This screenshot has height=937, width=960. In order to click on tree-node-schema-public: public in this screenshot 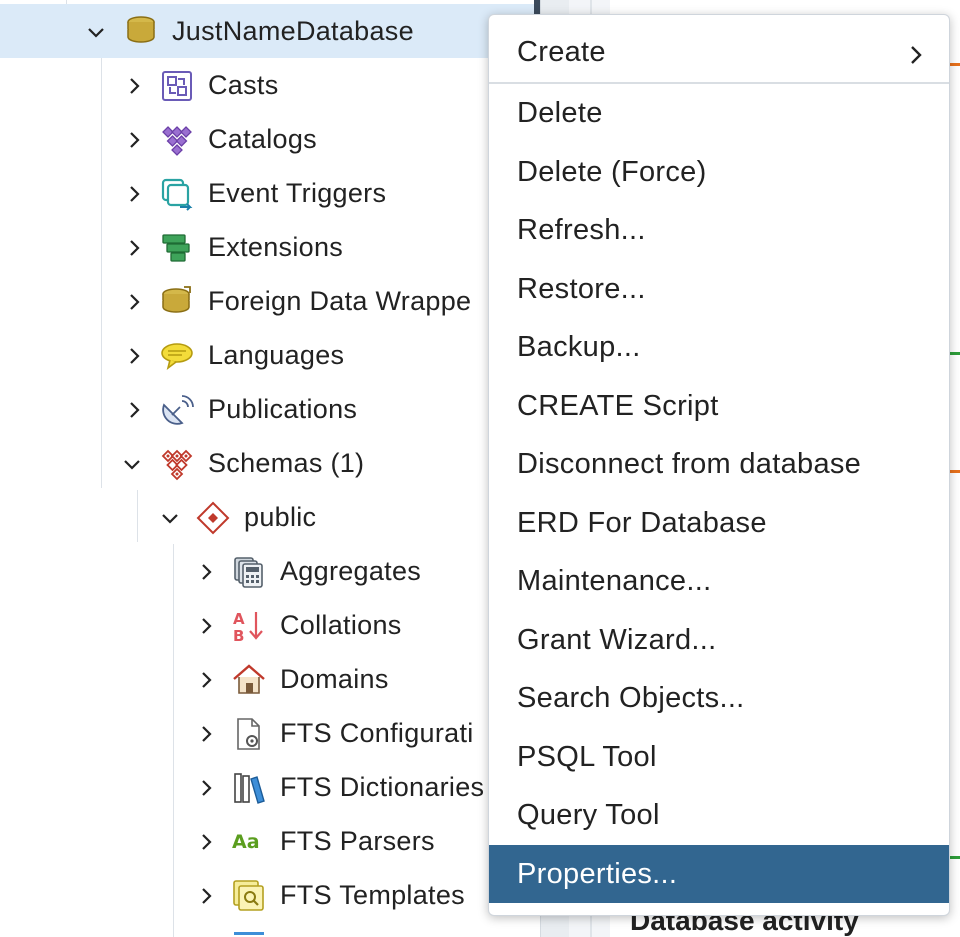, I will do `click(270, 517)`.